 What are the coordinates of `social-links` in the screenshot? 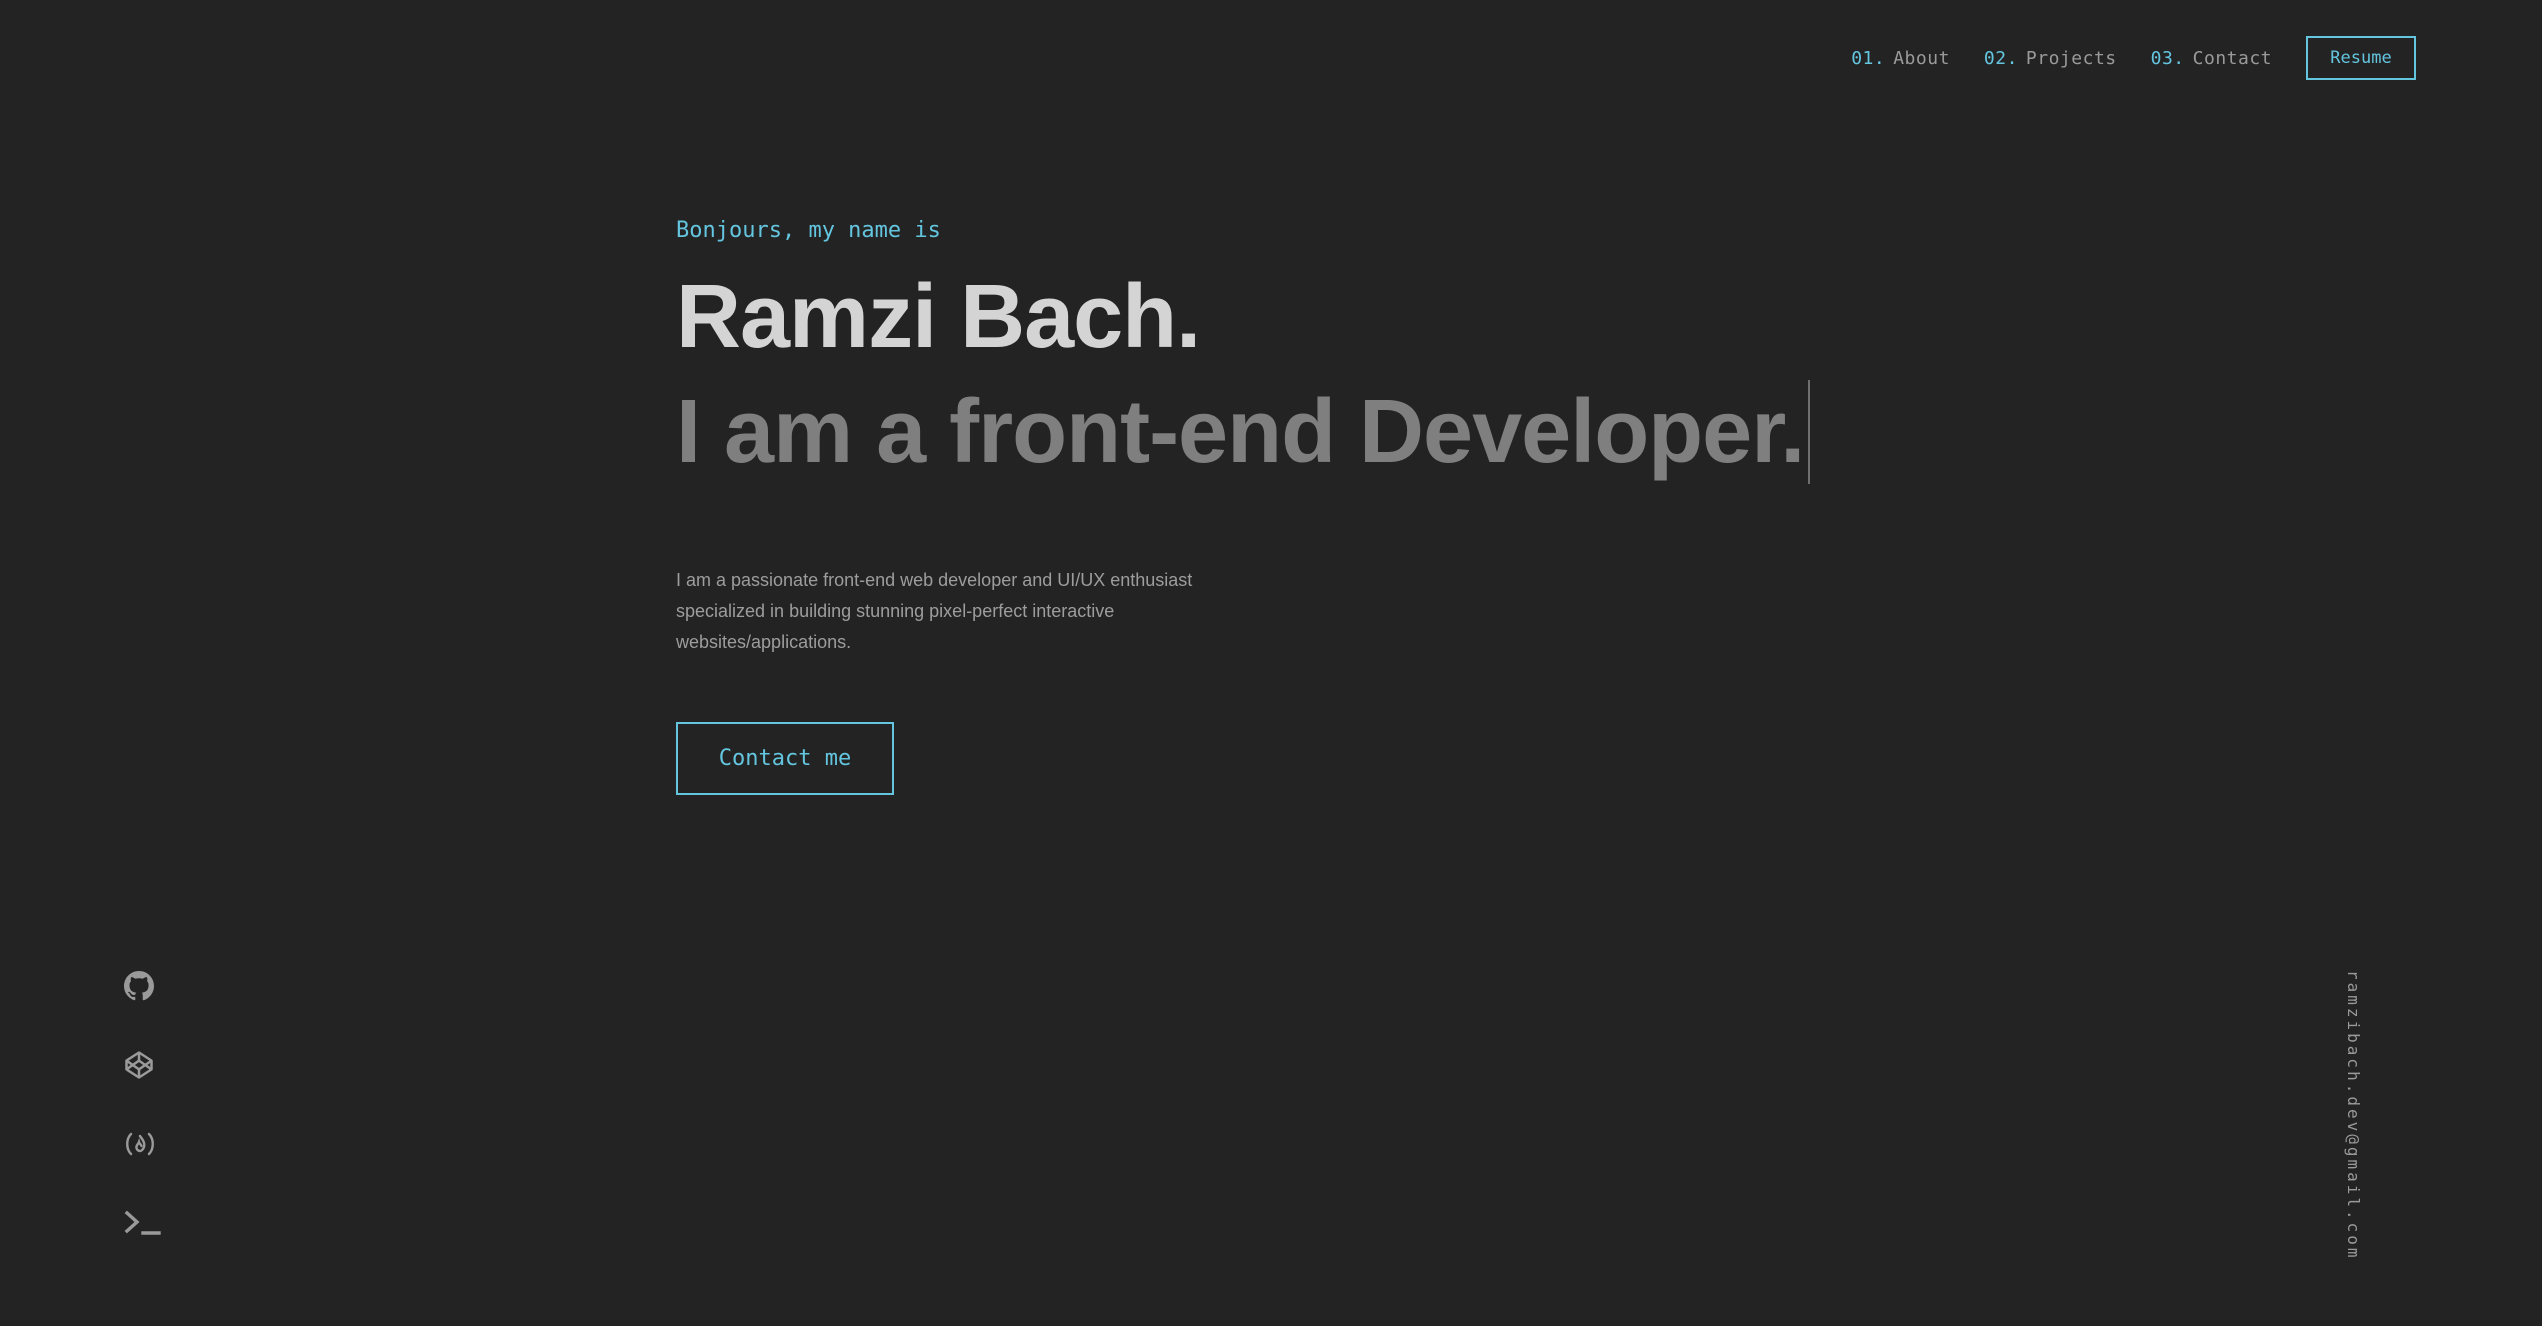 It's located at (144, 1124).